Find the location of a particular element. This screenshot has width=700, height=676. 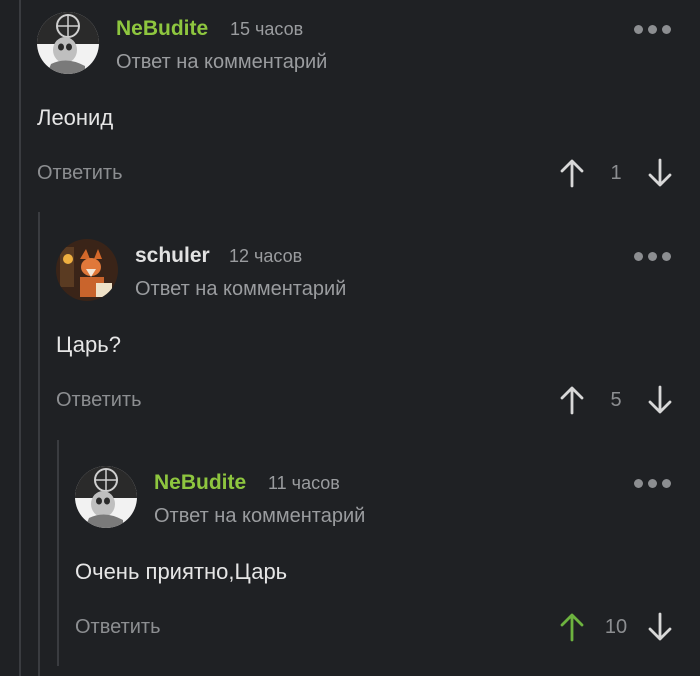

comment-time: 15 часов is located at coordinates (267, 29).